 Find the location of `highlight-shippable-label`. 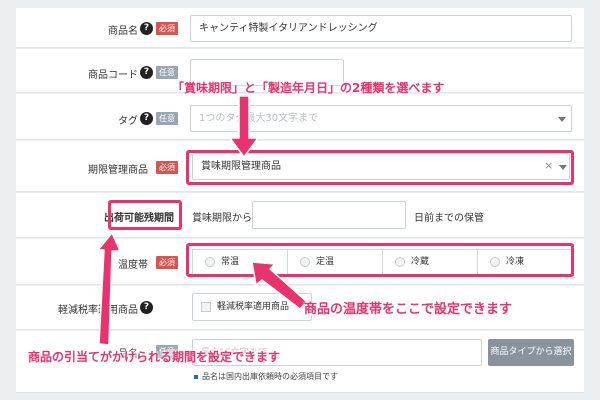

highlight-shippable-label is located at coordinates (145, 215).